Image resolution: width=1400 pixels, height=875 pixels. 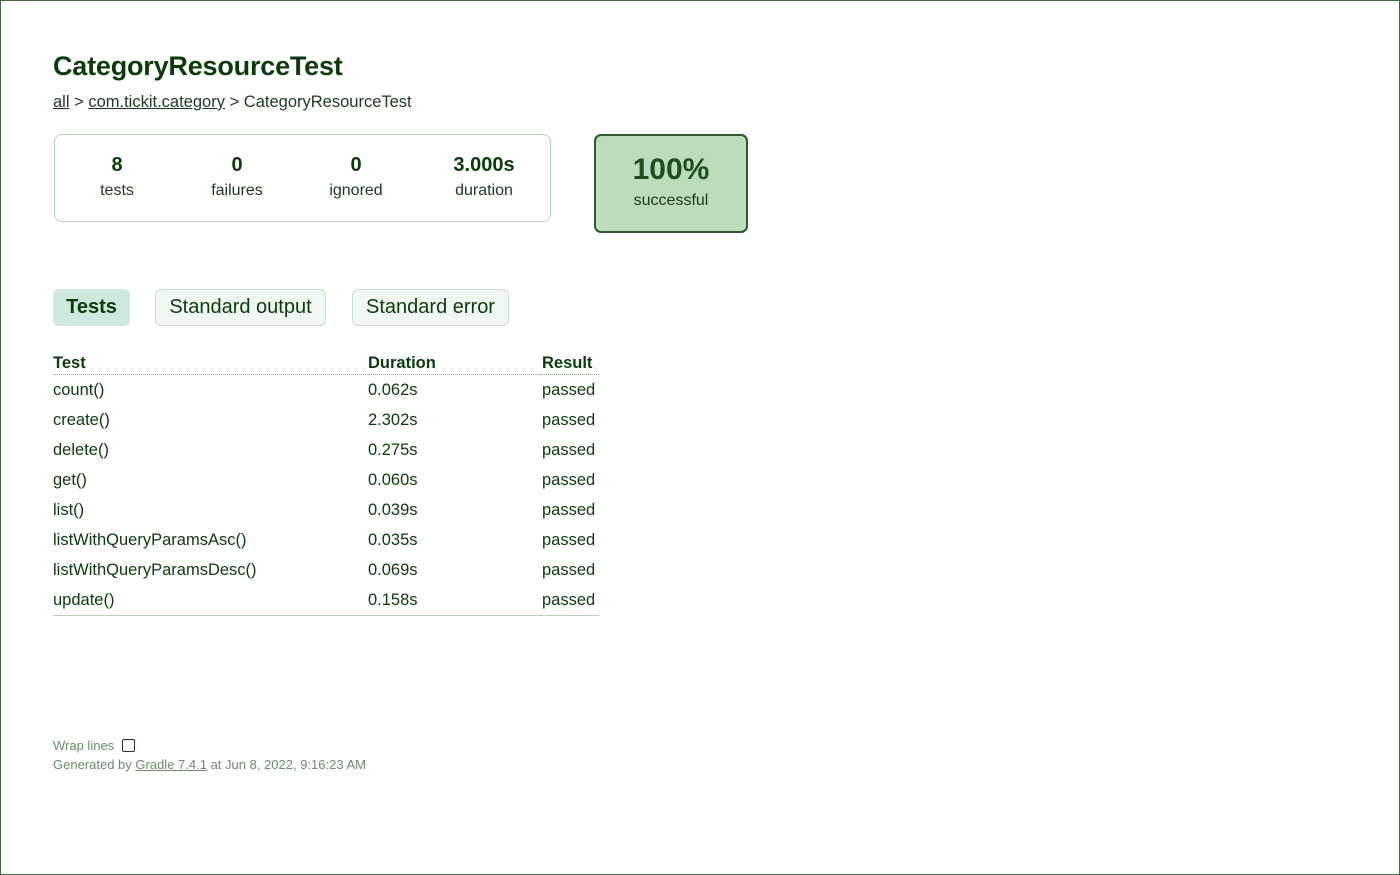 I want to click on tab-tests: Tests, so click(x=91, y=307).